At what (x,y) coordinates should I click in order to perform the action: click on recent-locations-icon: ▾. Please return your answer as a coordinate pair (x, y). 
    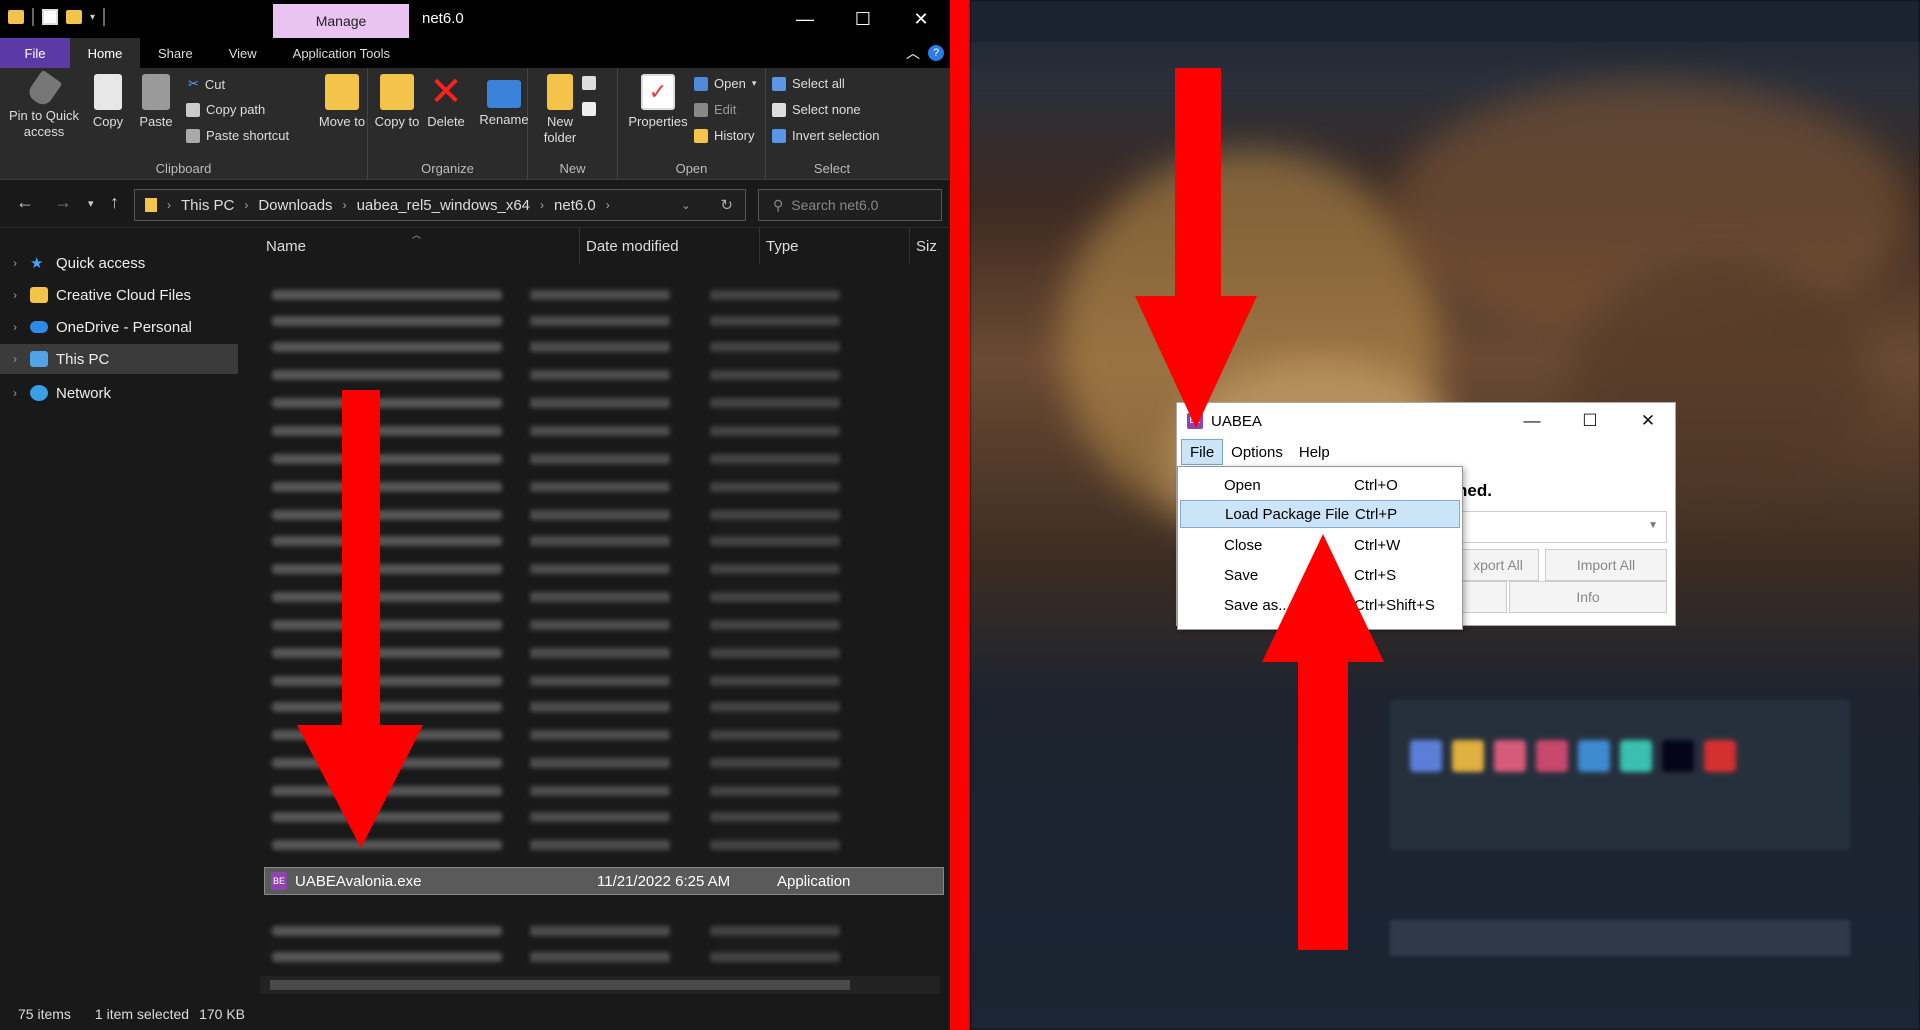
    Looking at the image, I should click on (91, 203).